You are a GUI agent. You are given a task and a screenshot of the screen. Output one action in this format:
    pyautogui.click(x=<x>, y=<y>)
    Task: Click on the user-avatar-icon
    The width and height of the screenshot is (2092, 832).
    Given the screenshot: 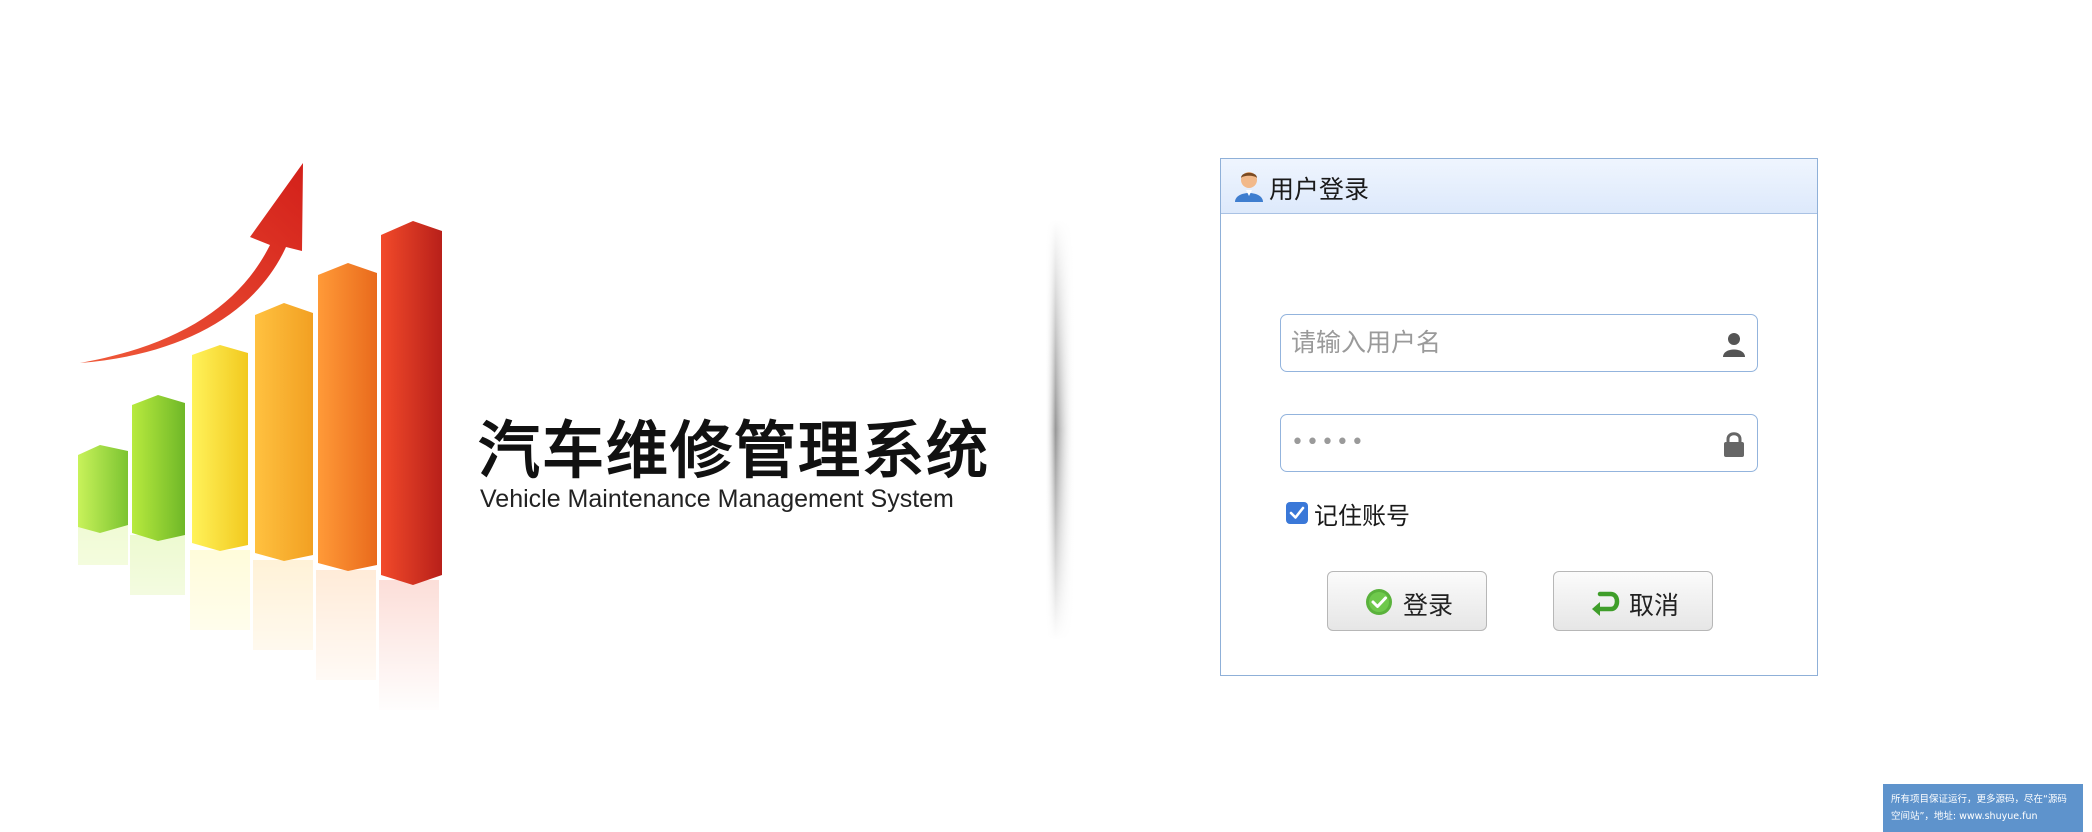 What is the action you would take?
    pyautogui.click(x=1249, y=187)
    